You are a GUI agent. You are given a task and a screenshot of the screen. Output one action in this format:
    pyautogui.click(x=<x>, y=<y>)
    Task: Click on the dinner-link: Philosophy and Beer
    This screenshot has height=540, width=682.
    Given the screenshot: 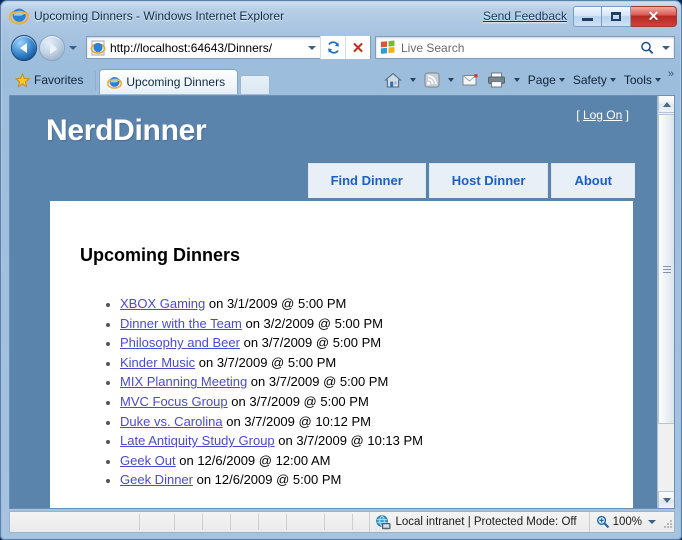 What is the action you would take?
    pyautogui.click(x=180, y=342)
    